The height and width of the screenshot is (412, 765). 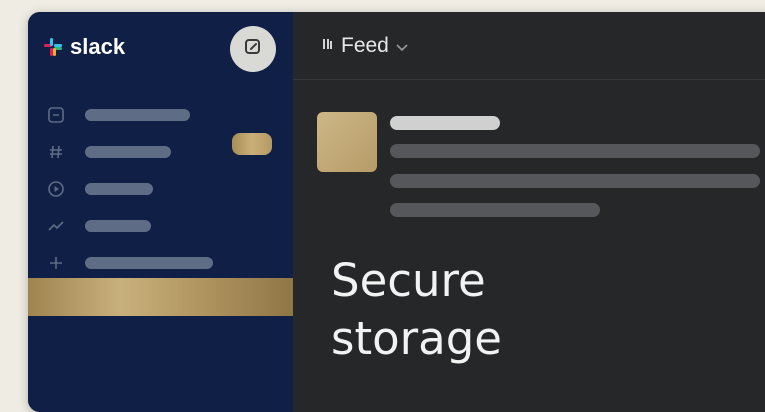 What do you see at coordinates (416, 338) in the screenshot?
I see `hero-line-2: storage` at bounding box center [416, 338].